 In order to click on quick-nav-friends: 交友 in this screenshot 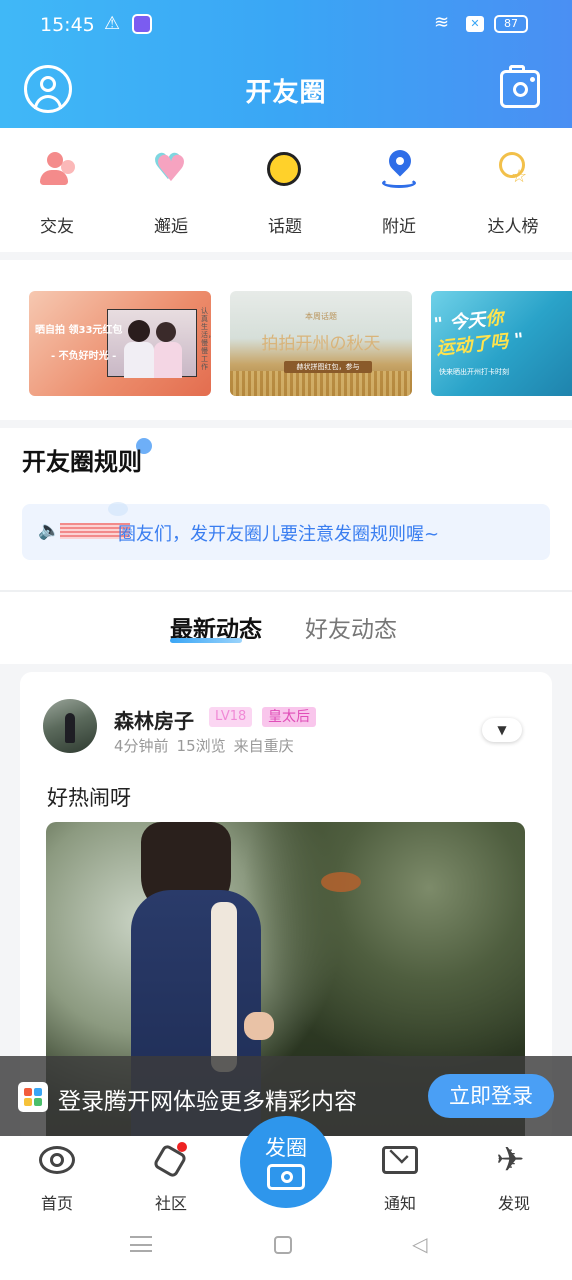, I will do `click(57, 193)`.